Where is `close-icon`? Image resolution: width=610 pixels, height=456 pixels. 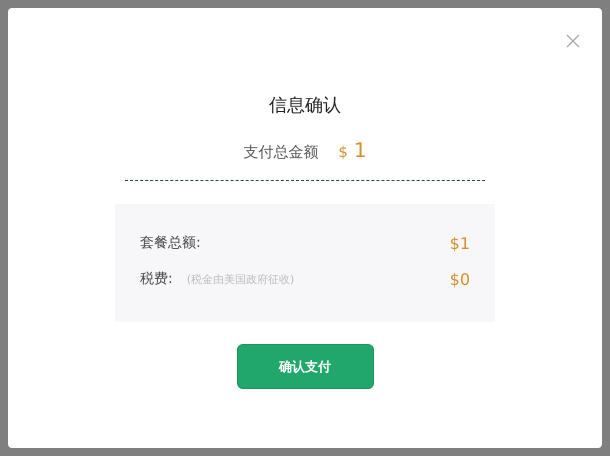 close-icon is located at coordinates (573, 41).